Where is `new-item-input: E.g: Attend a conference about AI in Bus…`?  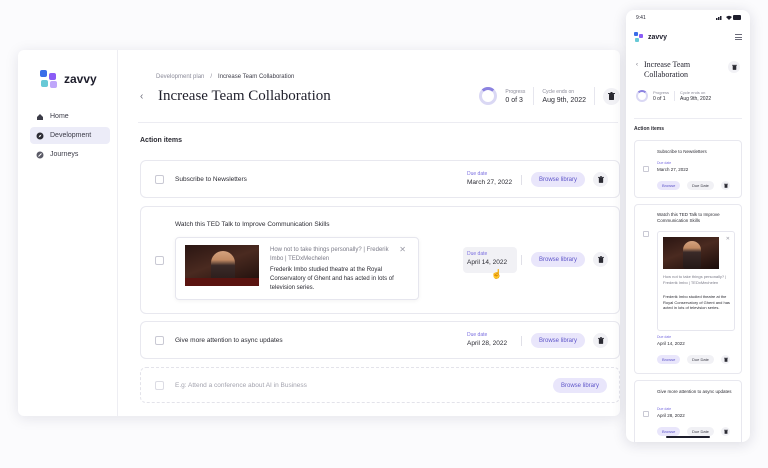 new-item-input: E.g: Attend a conference about AI in Bus… is located at coordinates (241, 385).